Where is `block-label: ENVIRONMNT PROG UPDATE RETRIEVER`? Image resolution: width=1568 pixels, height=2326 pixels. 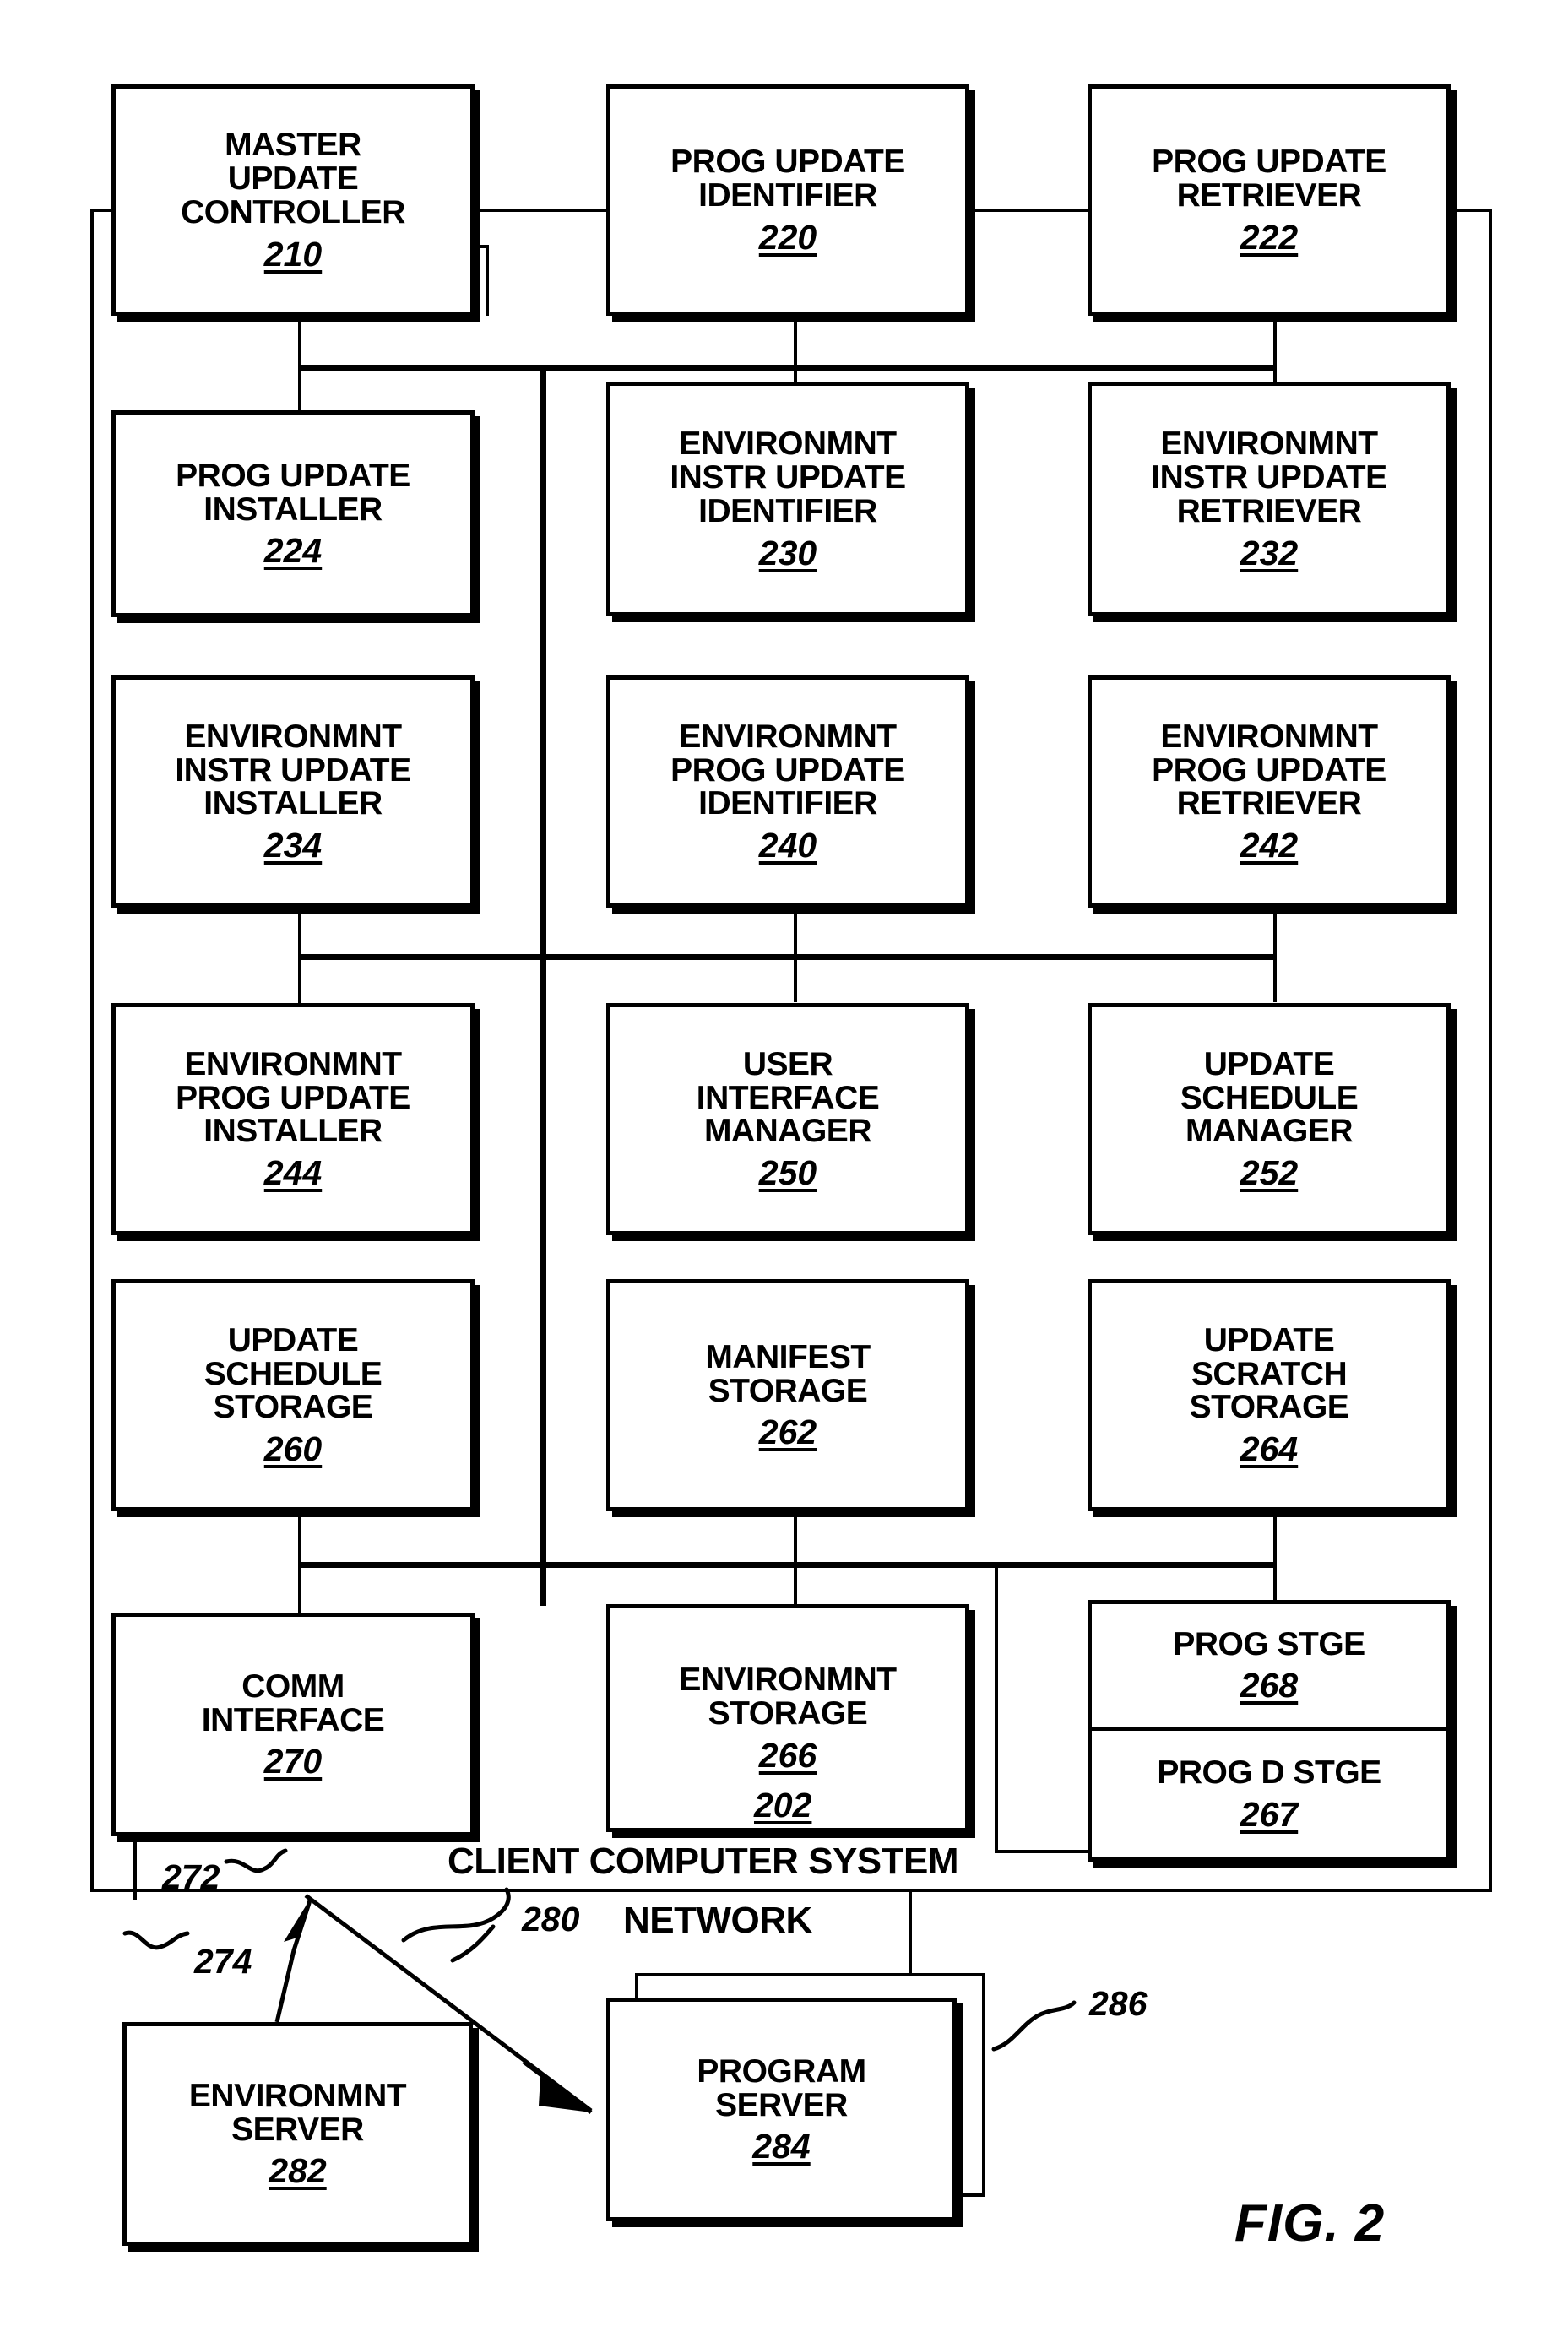 block-label: ENVIRONMNT PROG UPDATE RETRIEVER is located at coordinates (1269, 770).